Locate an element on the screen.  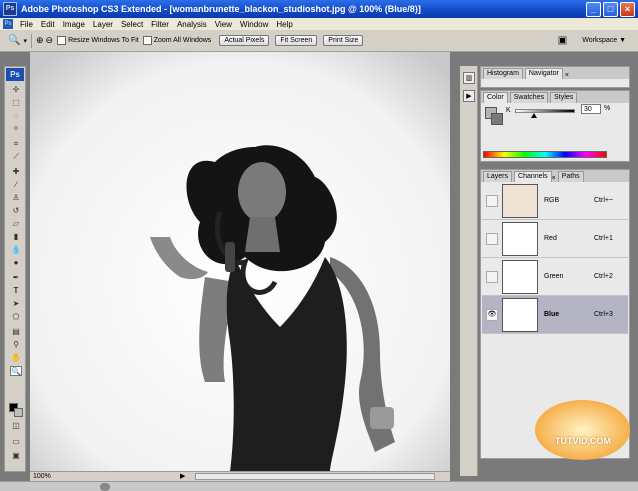
k-channel-label: K is located at coordinates (508, 110).